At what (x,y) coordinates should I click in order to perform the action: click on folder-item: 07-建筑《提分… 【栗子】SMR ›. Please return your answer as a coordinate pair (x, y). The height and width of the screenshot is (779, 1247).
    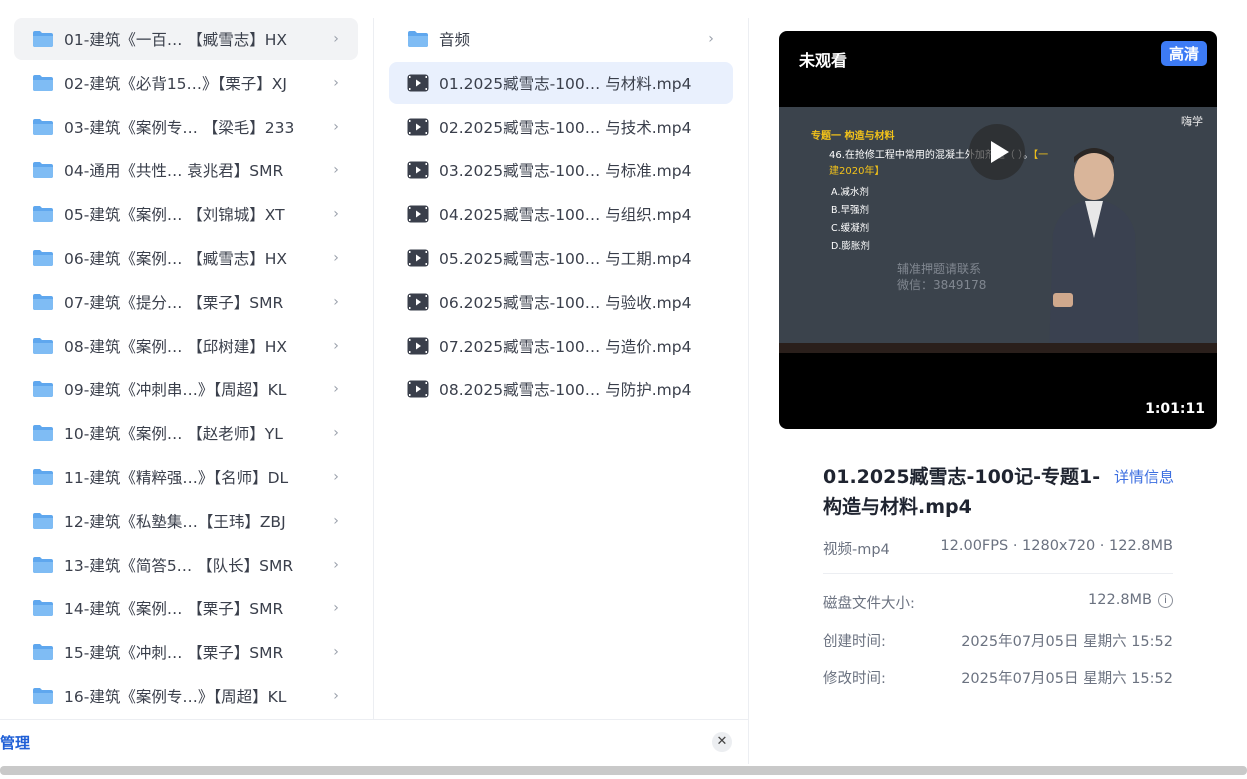
    Looking at the image, I should click on (186, 302).